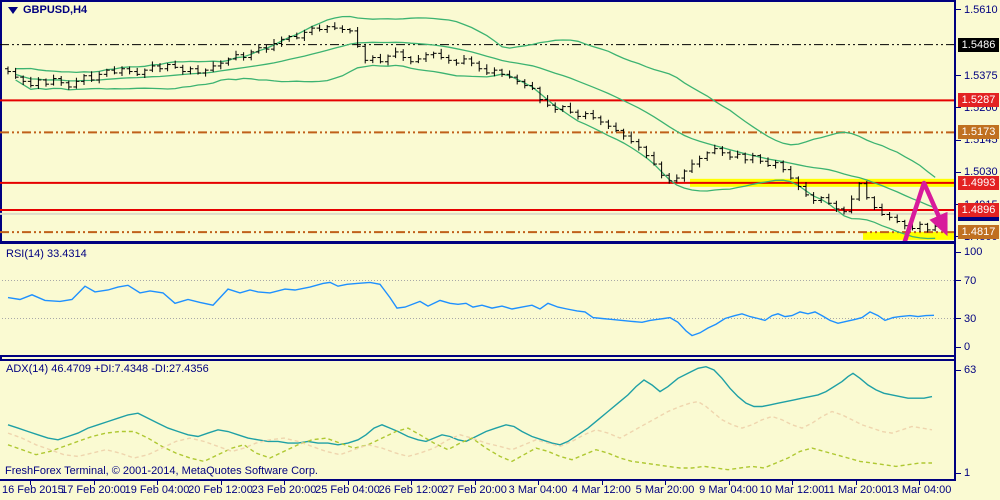 The height and width of the screenshot is (500, 1000). What do you see at coordinates (967, 347) in the screenshot?
I see `rsi-scale-label: 0` at bounding box center [967, 347].